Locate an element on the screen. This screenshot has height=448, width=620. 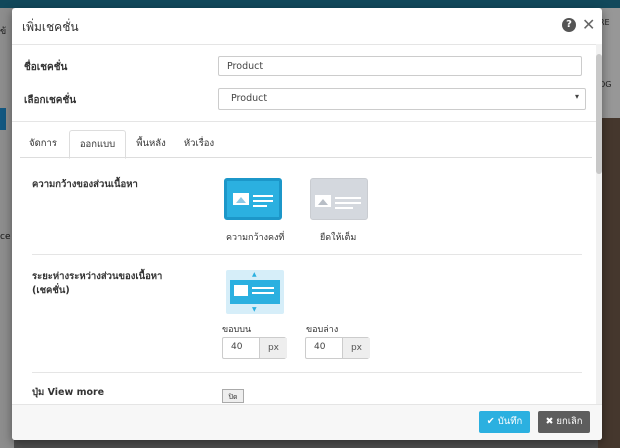
save-button: ✔ บันทึก is located at coordinates (504, 422).